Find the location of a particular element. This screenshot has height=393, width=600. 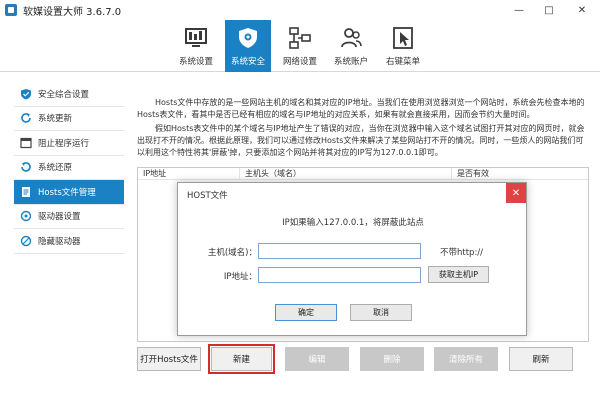

sidebar-item-hosts-file: Hosts文件管理 is located at coordinates (69, 192).